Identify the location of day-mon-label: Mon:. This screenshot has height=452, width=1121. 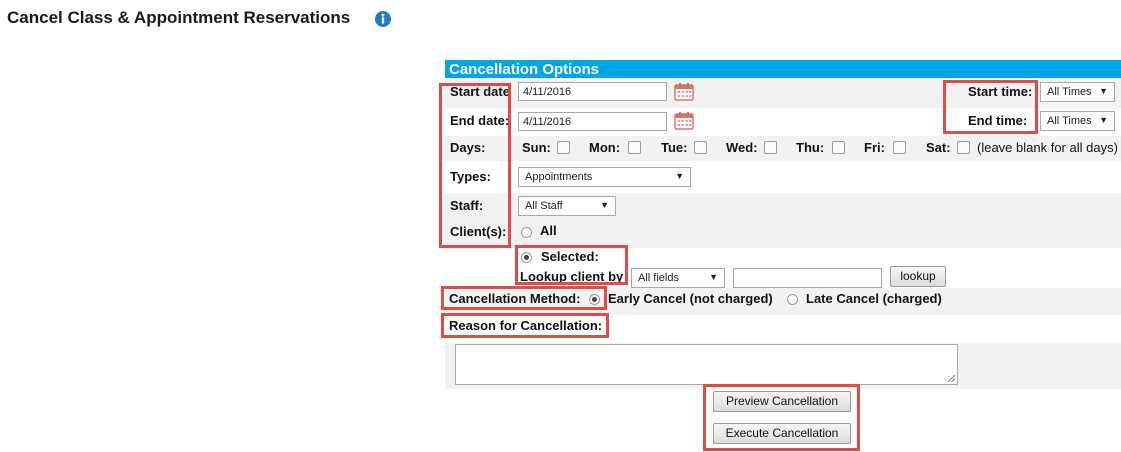
(605, 147).